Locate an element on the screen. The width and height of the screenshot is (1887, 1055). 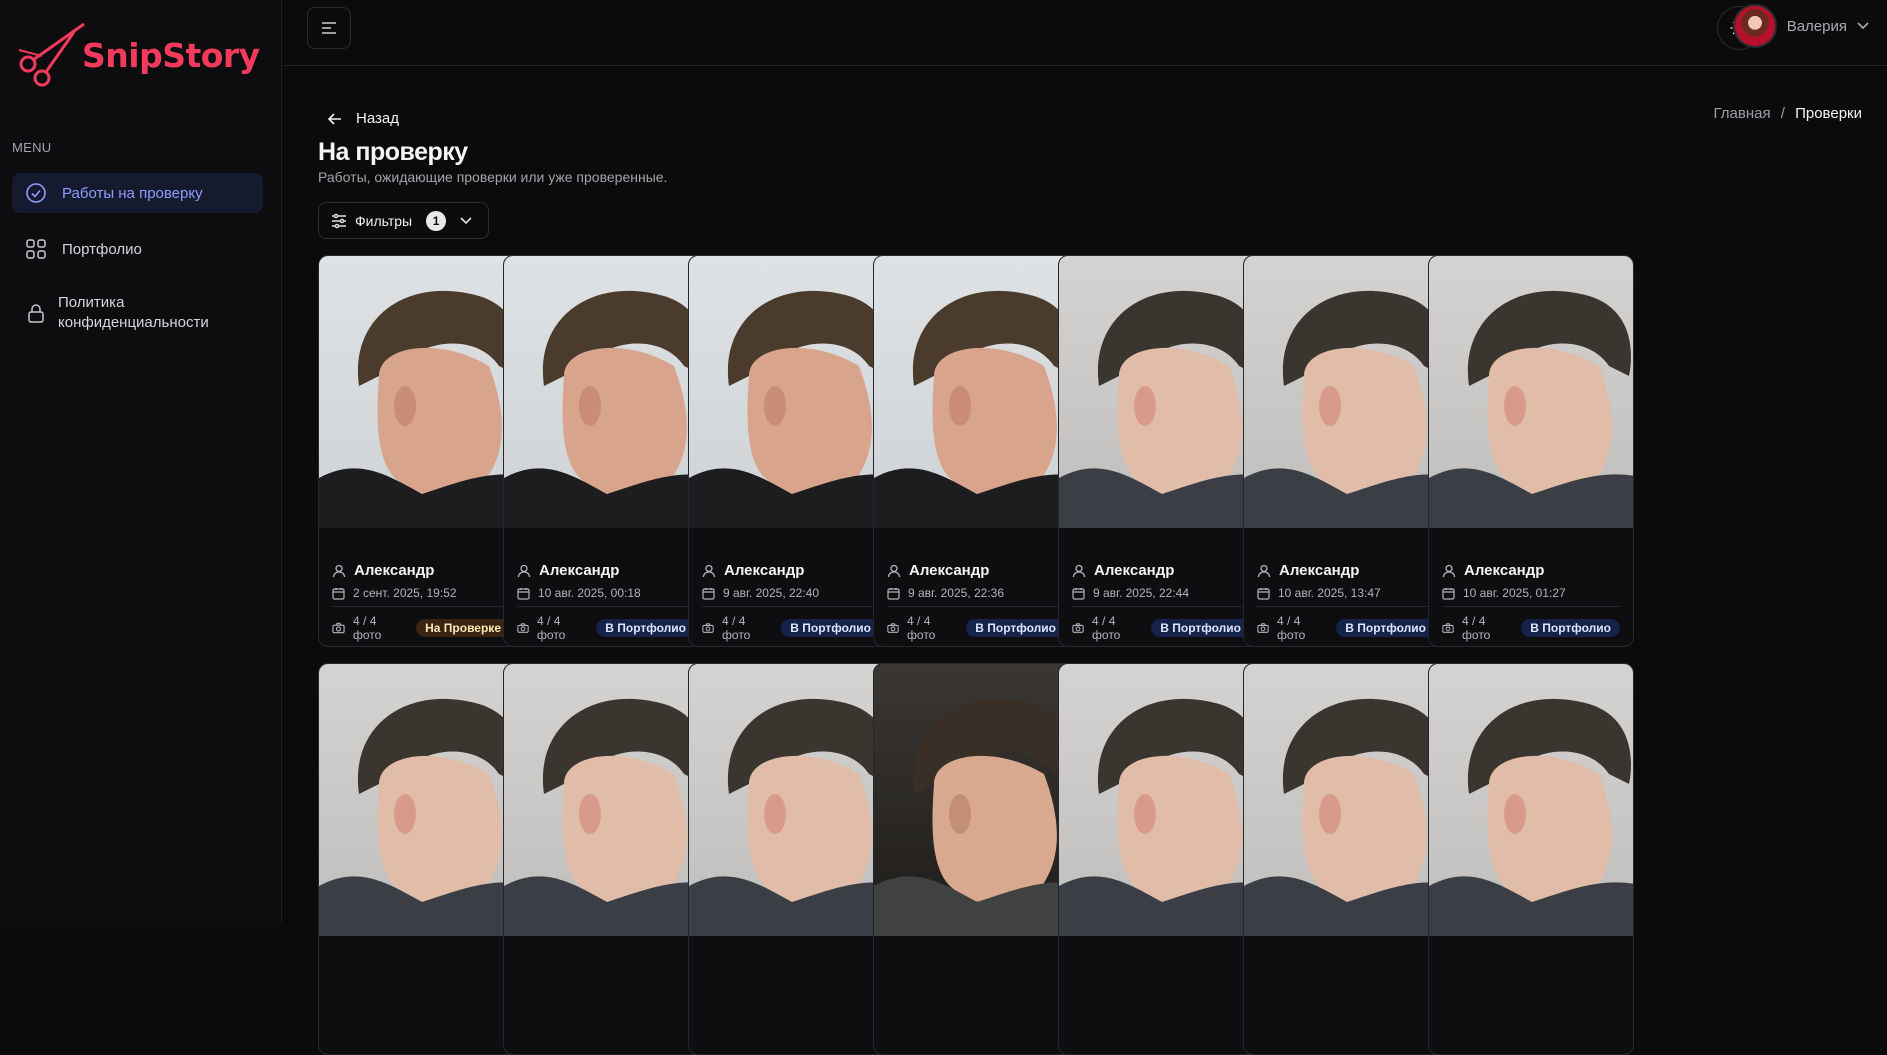
sidebar-item-label: Политика конфиденциальности is located at coordinates (133, 312).